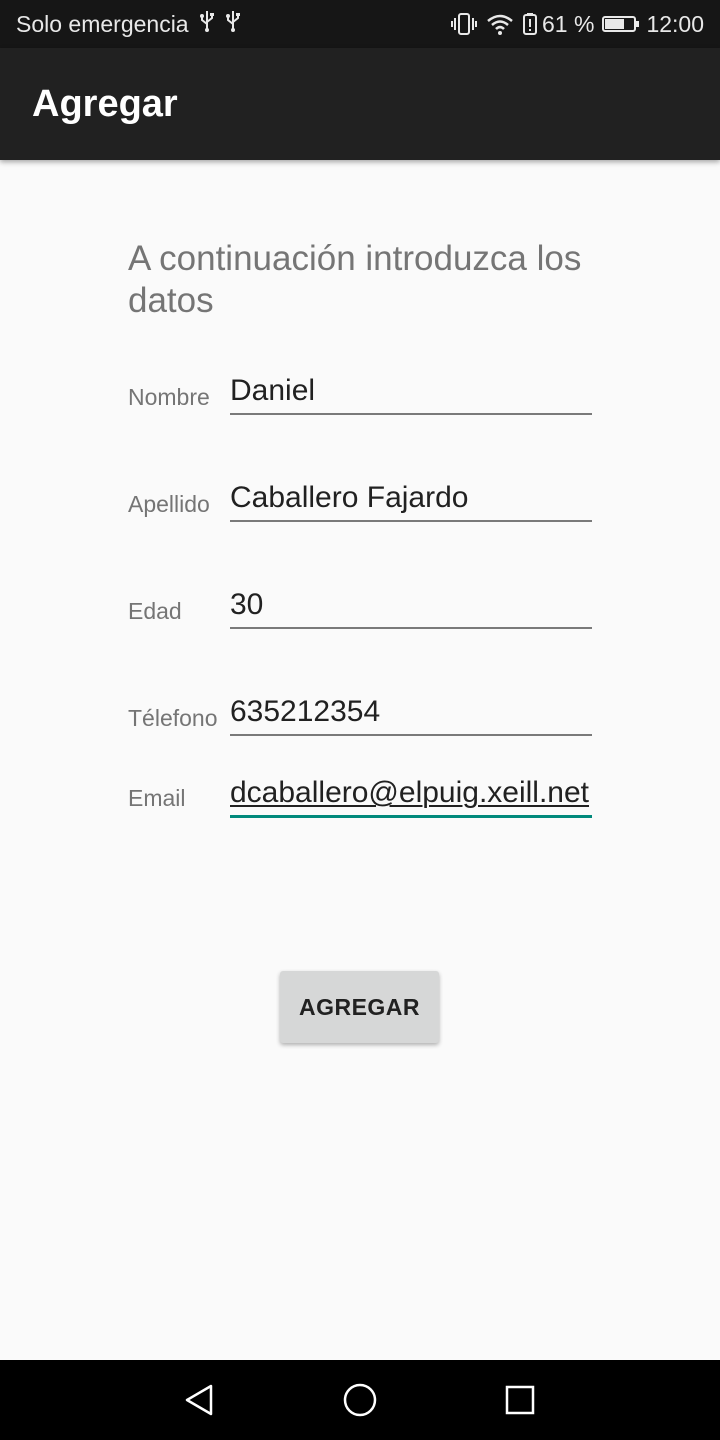 Image resolution: width=720 pixels, height=1440 pixels. Describe the element at coordinates (675, 23) in the screenshot. I see `clock: 12:00` at that location.